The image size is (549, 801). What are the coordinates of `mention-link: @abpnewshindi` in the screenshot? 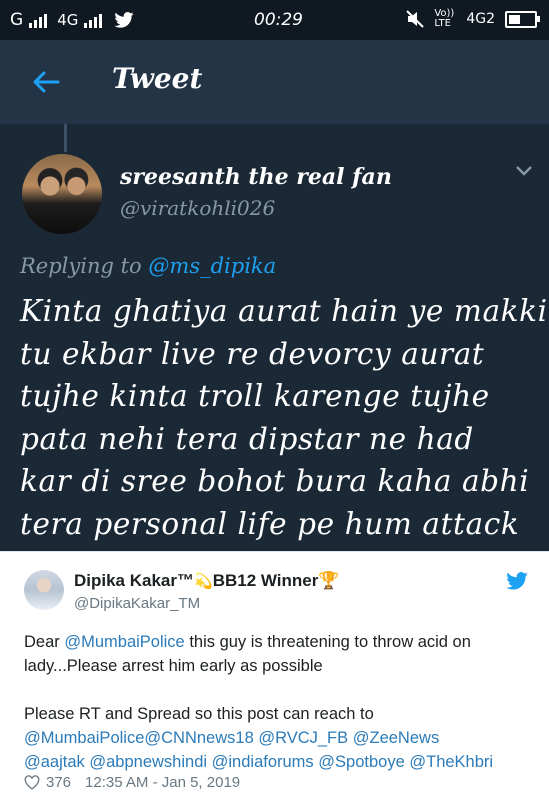 It's located at (148, 762).